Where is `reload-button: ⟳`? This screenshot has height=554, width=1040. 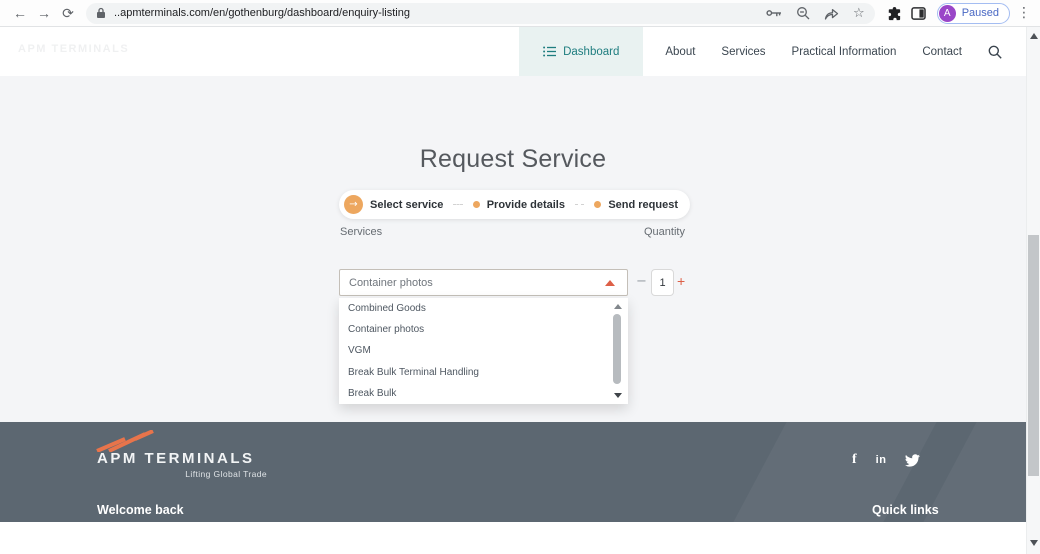
reload-button: ⟳ is located at coordinates (68, 13).